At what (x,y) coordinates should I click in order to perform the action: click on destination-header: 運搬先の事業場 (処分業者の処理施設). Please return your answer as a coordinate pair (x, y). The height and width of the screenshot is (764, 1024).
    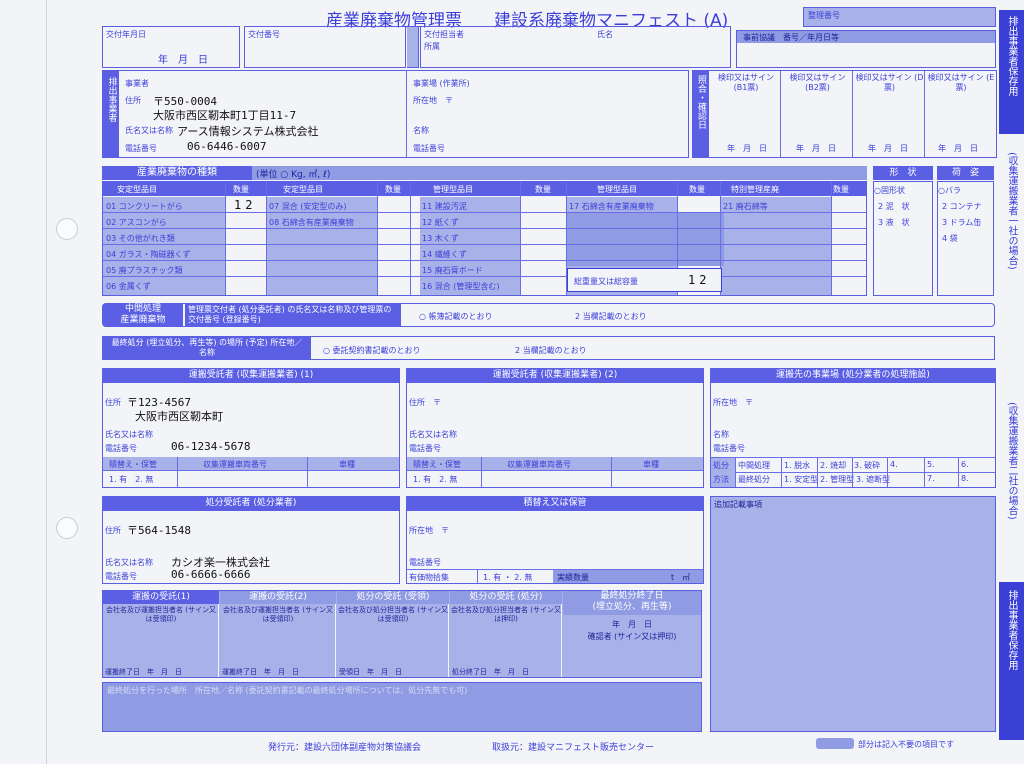
    Looking at the image, I should click on (853, 375).